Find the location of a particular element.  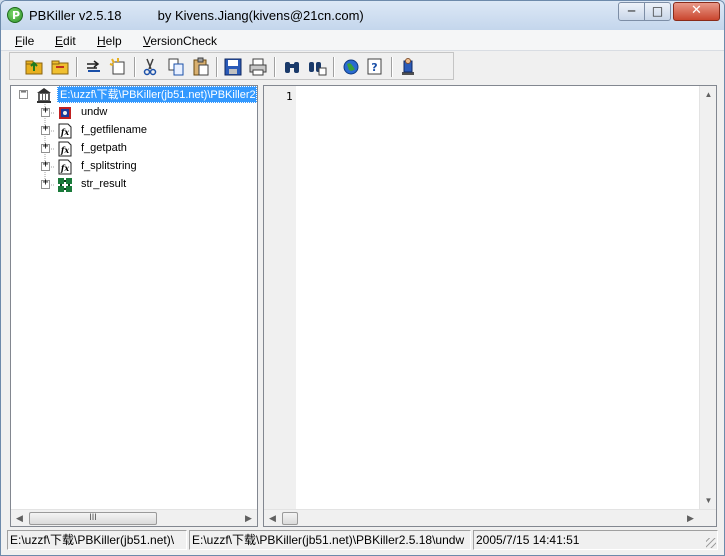

structure-icon is located at coordinates (65, 185).